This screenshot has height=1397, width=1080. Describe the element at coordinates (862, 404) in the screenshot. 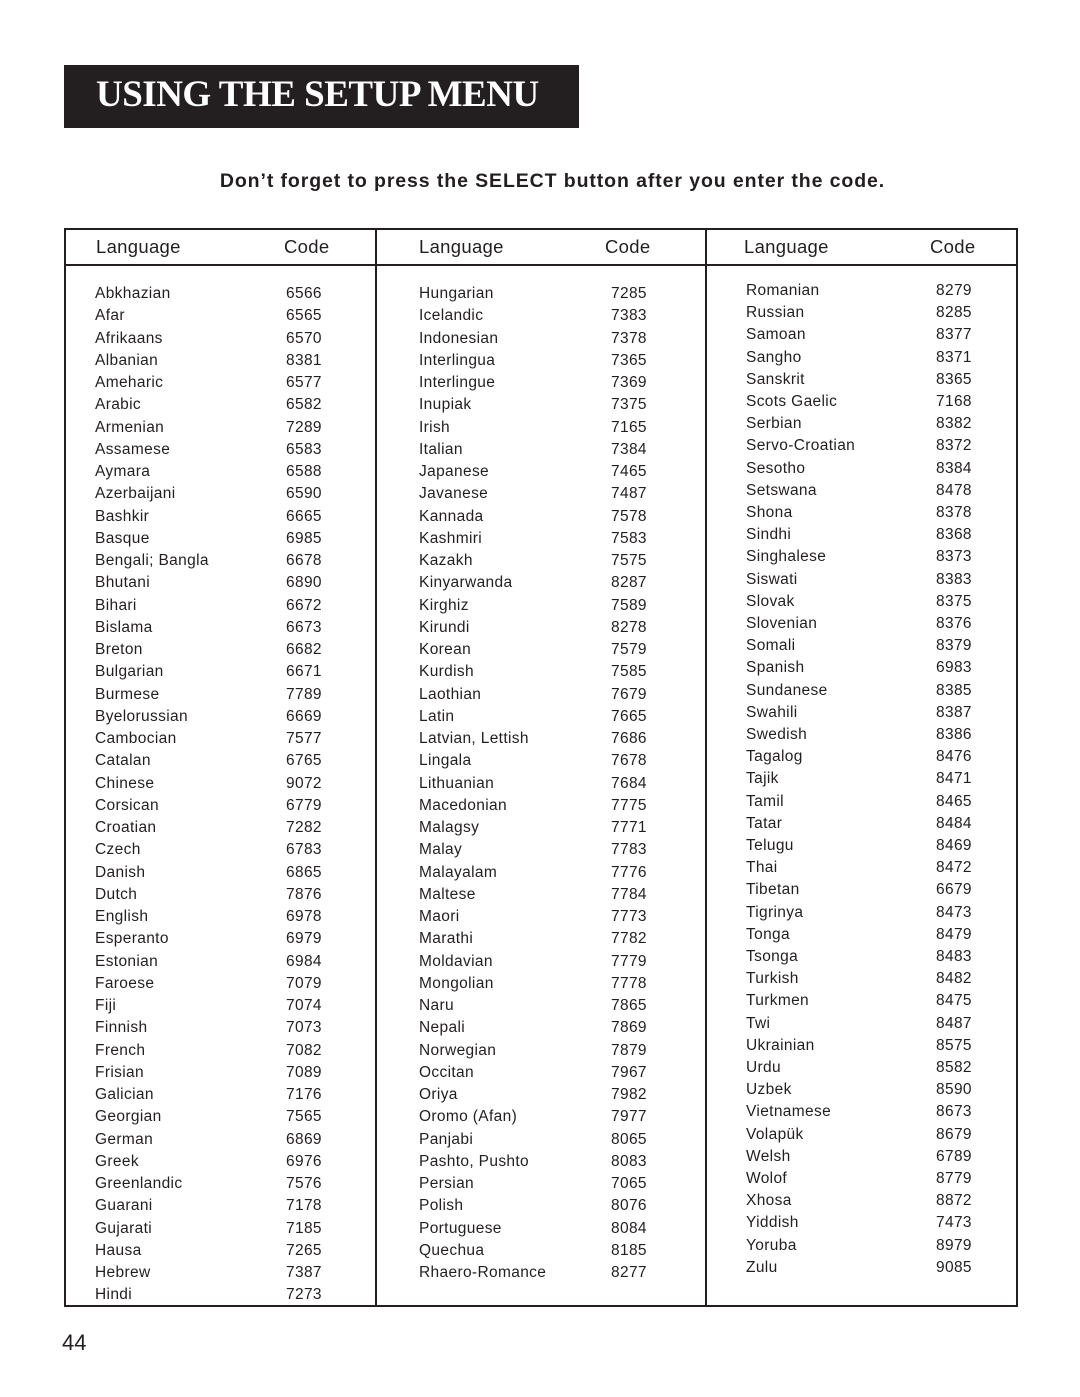

I see `table-row: Scots Gaelic 7168` at that location.